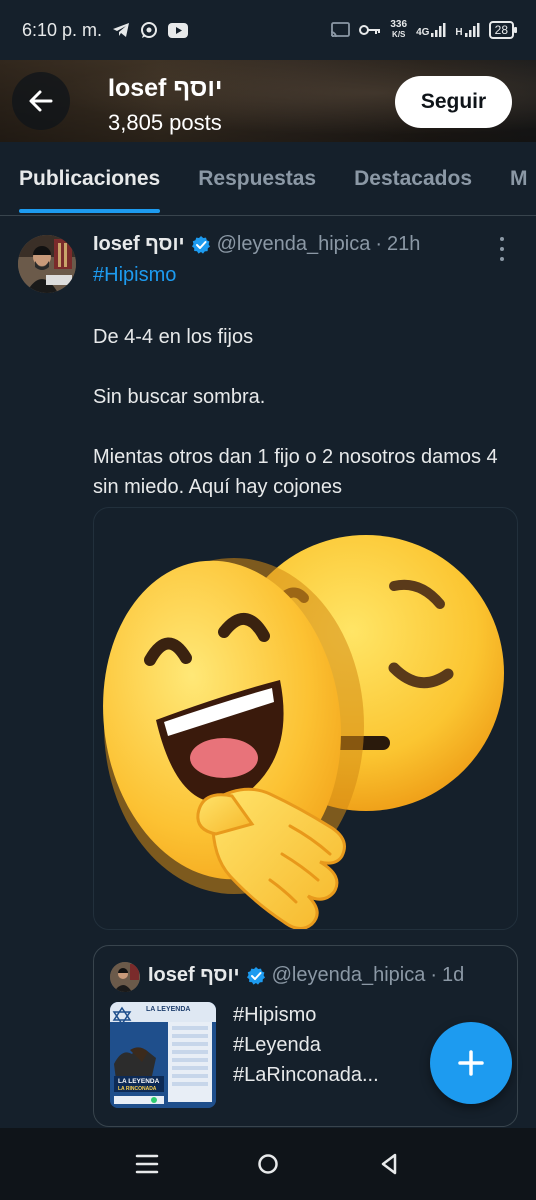  I want to click on system-navigation-bar, so click(268, 1164).